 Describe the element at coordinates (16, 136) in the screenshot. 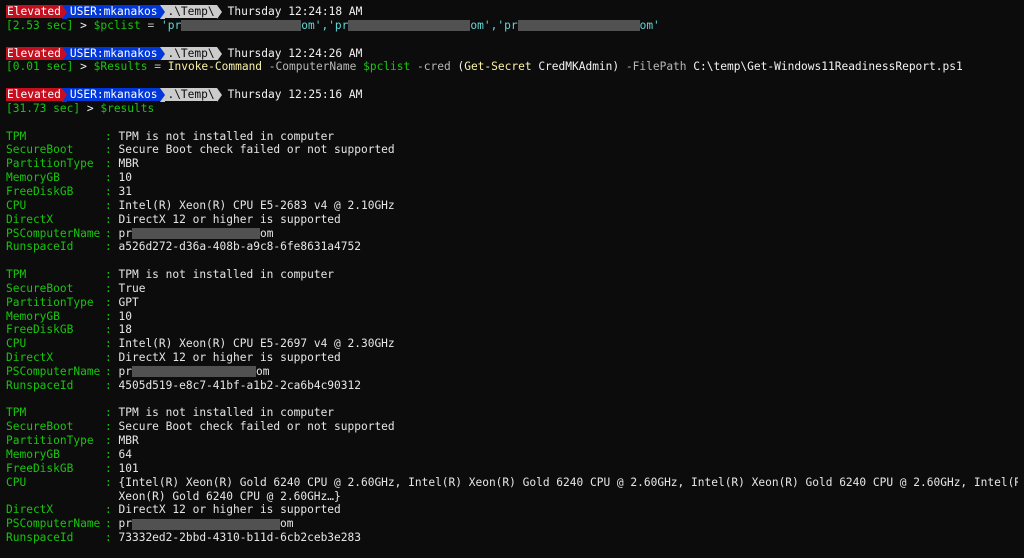

I see `property-name: TPM` at that location.